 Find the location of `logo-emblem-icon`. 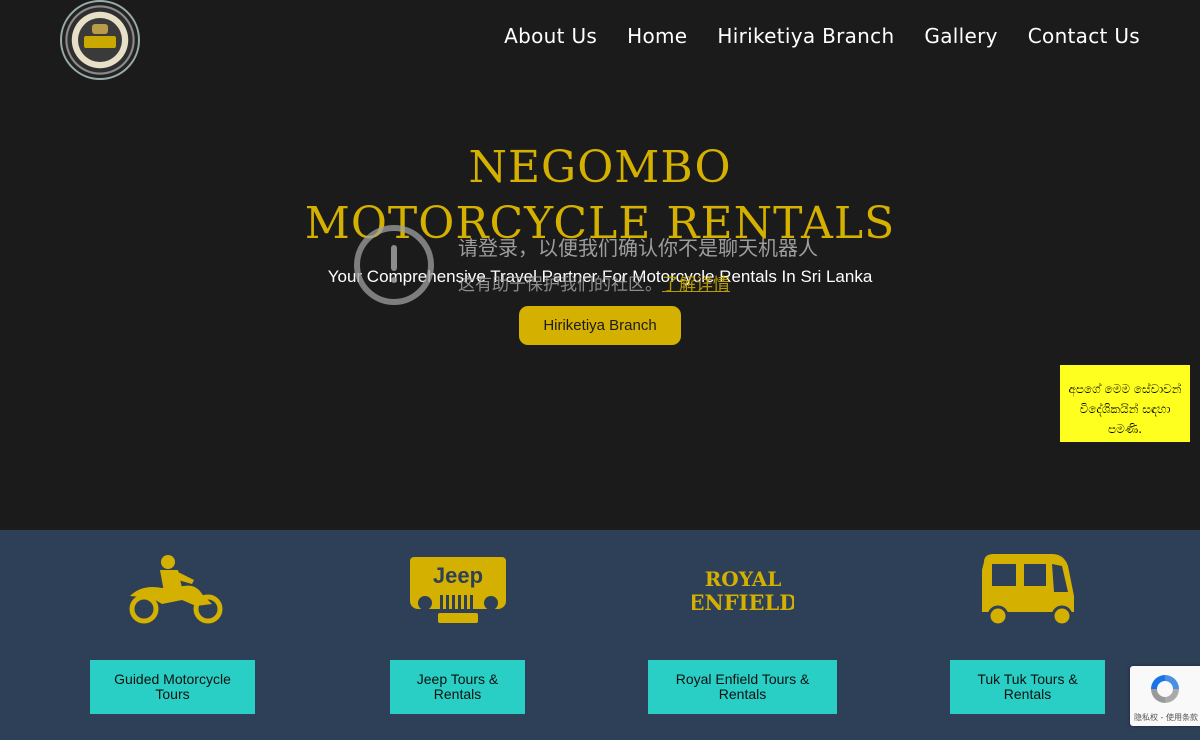

logo-emblem-icon is located at coordinates (100, 40).